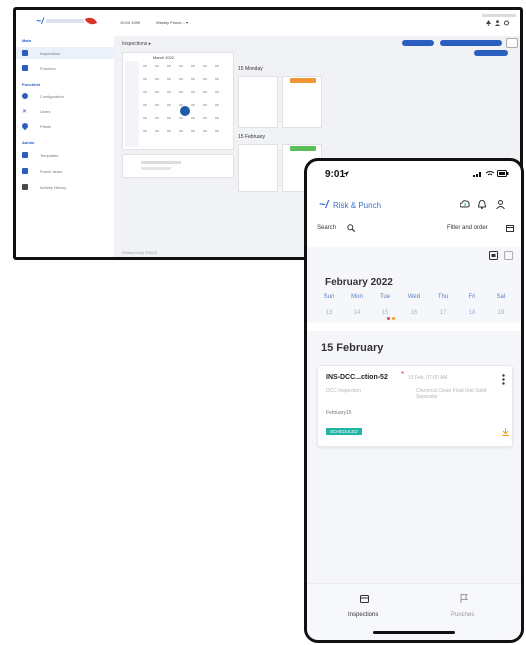 This screenshot has width=526, height=645. What do you see at coordinates (500, 204) in the screenshot?
I see `user-profile-icon` at bounding box center [500, 204].